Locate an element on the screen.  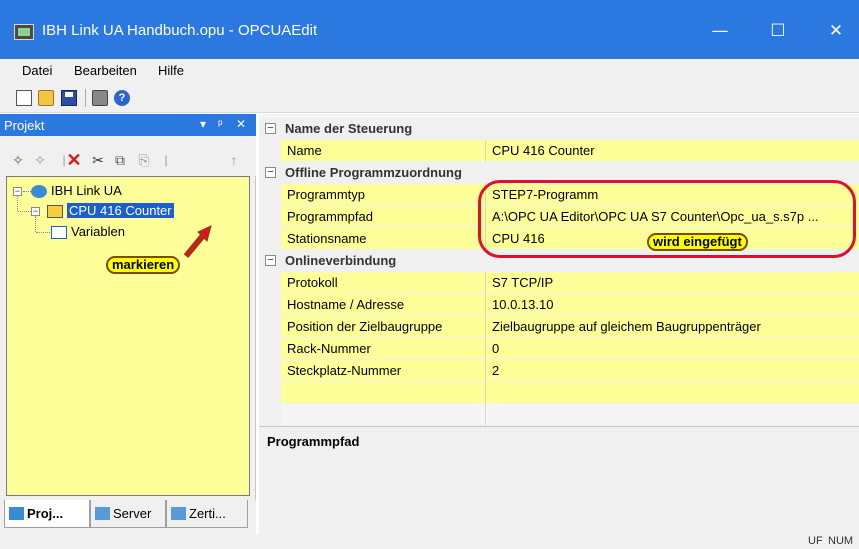
tree-label-root: IBH Link UA is located at coordinates (86, 190).